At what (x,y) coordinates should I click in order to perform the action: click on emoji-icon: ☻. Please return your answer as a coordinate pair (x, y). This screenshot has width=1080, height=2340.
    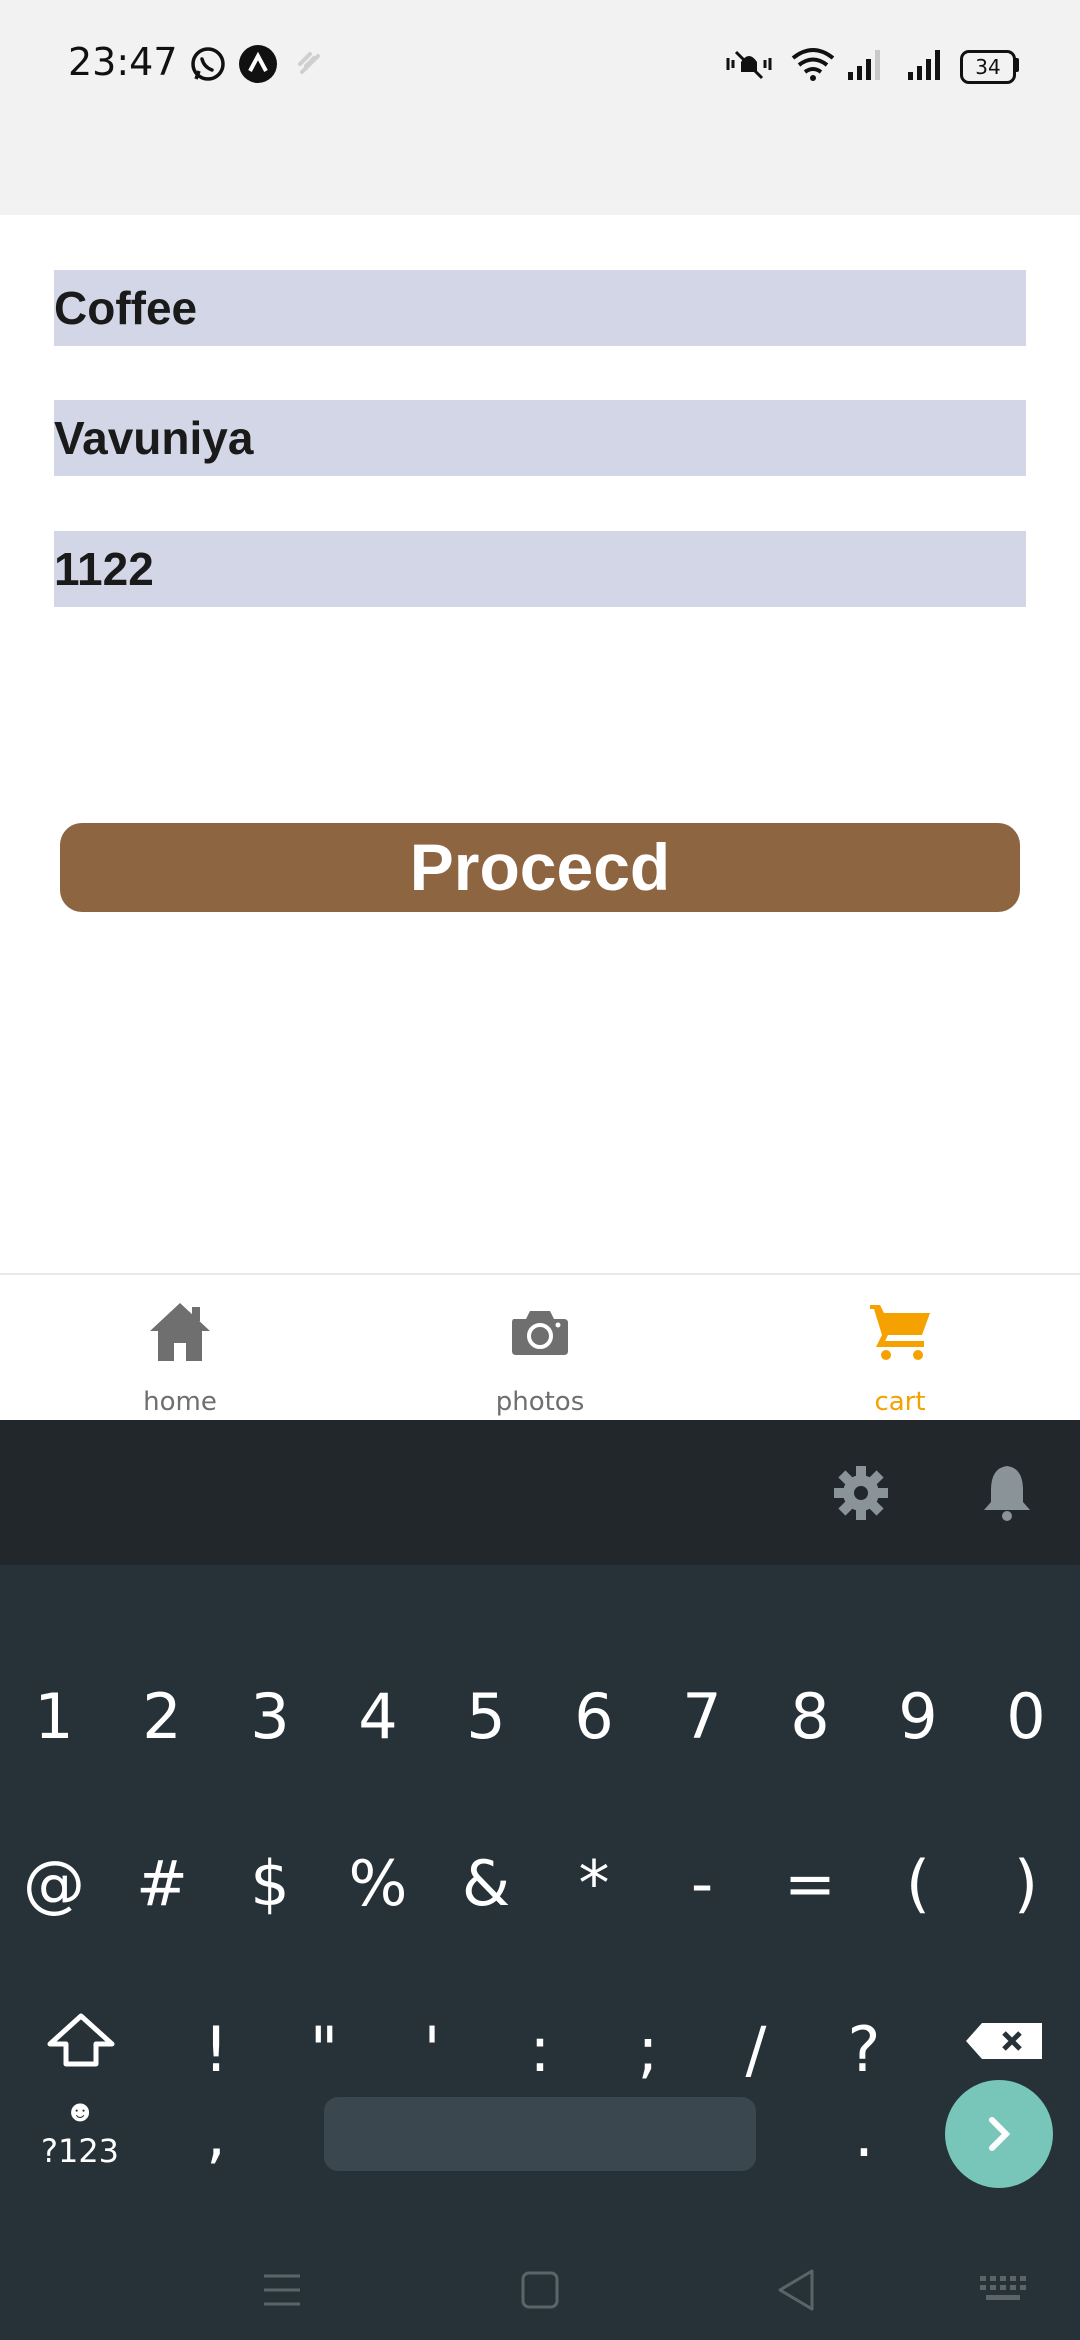
    Looking at the image, I should click on (80, 2111).